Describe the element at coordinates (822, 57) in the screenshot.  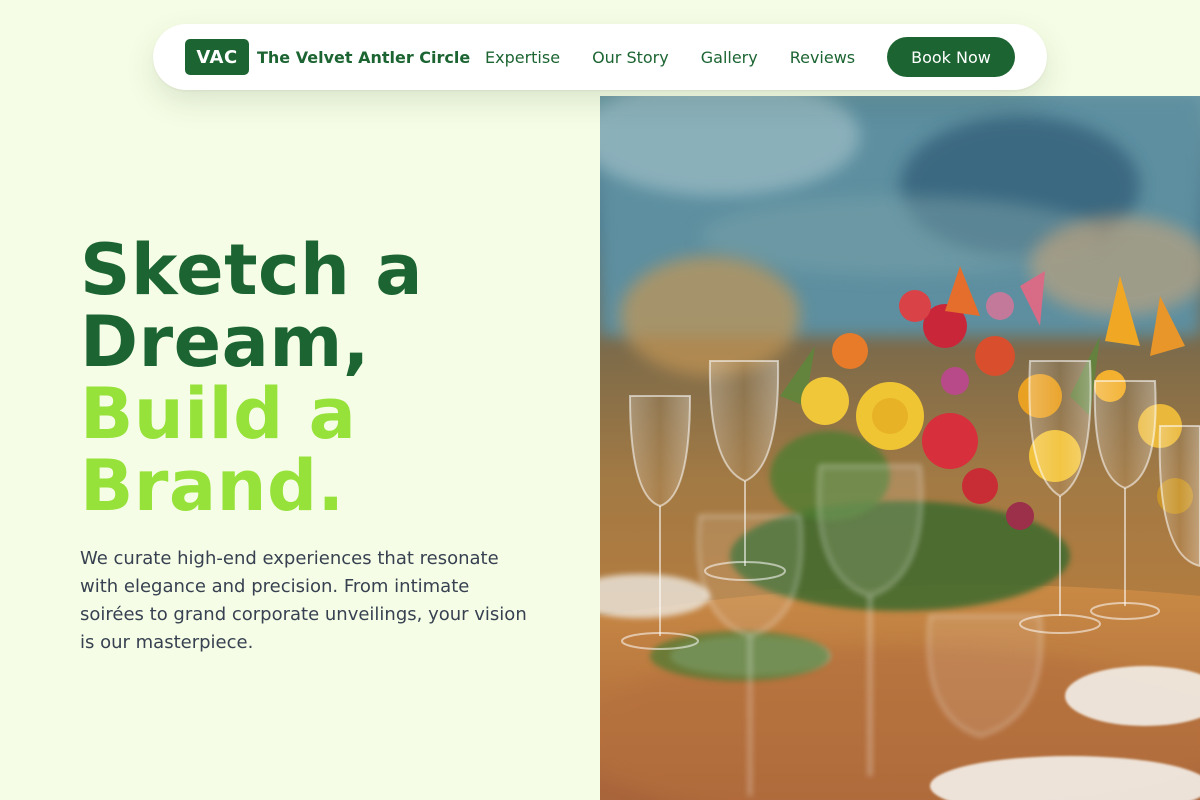
I see `nav-link-reviews: Reviews` at that location.